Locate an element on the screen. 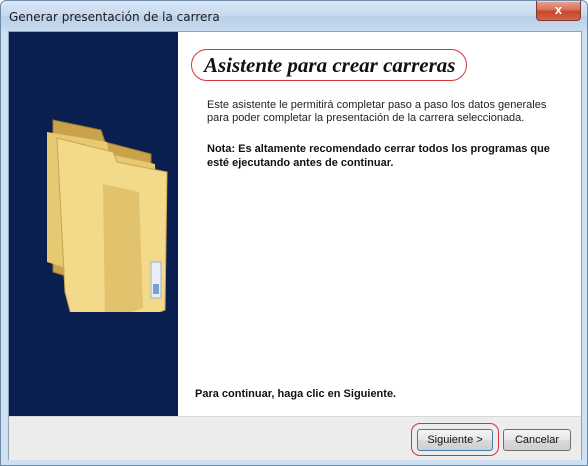  close-button: x is located at coordinates (558, 11).